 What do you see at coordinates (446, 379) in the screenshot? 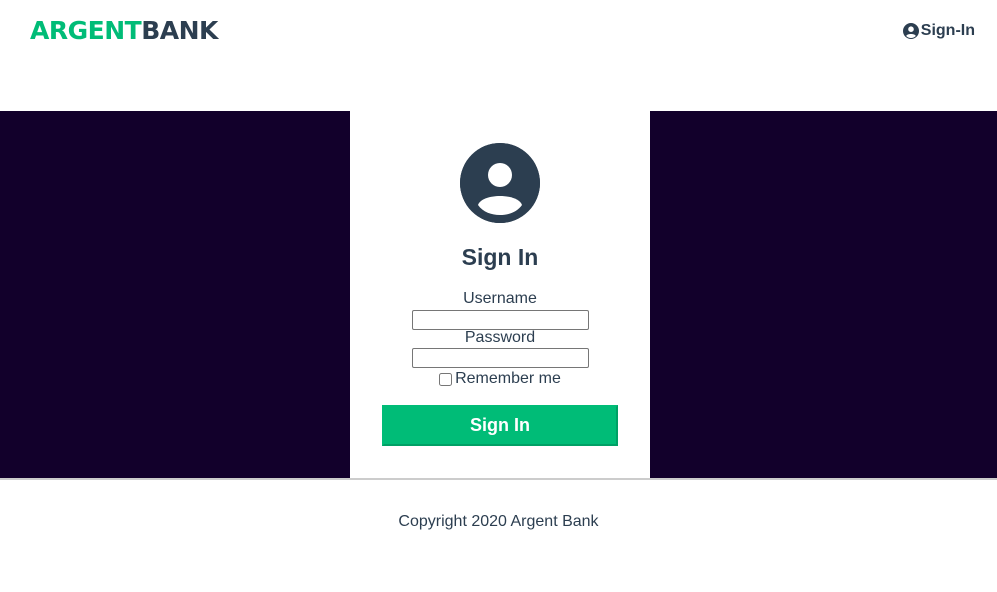
I see `remember-me-checkbox` at bounding box center [446, 379].